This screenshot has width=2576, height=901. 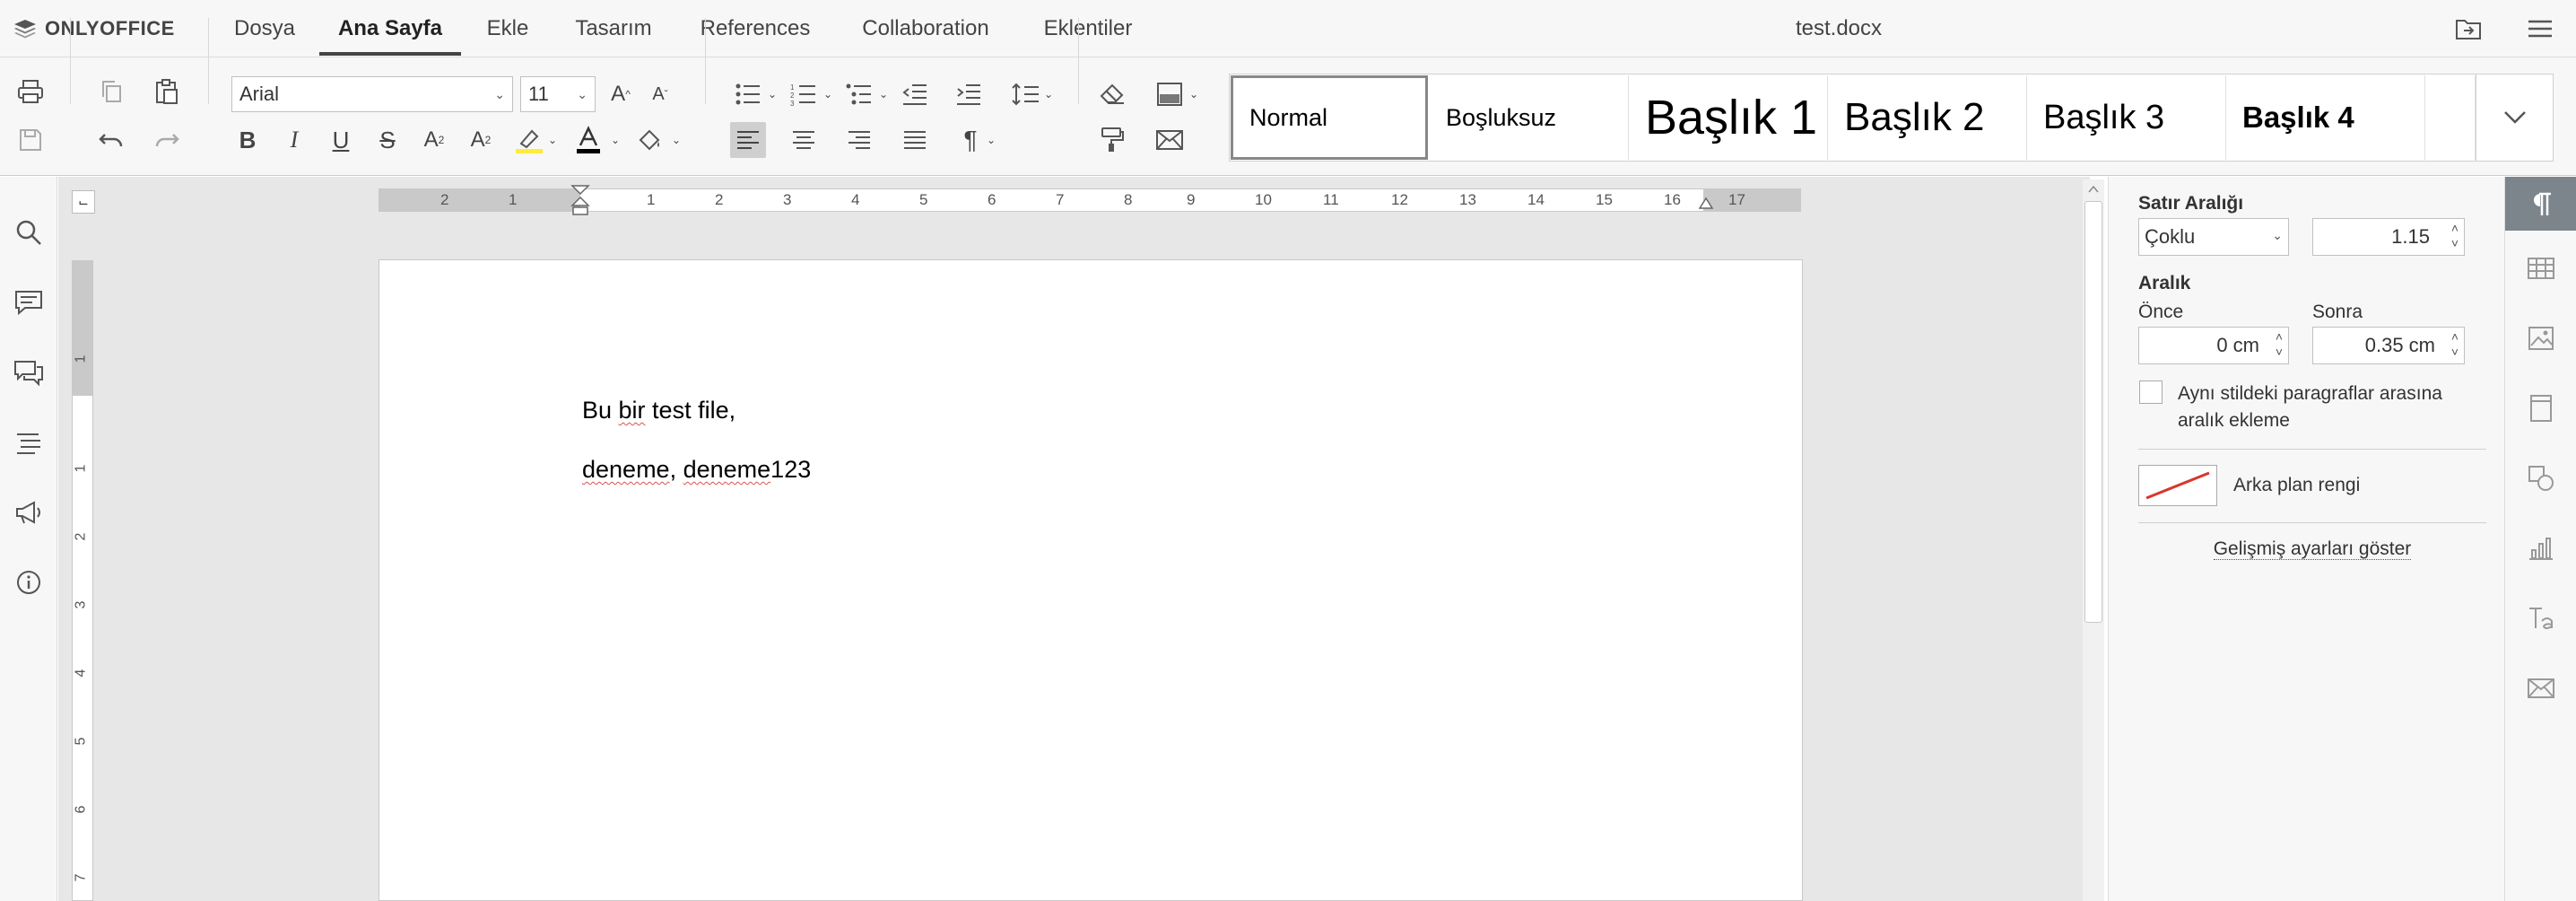 I want to click on highlight-color-icon, so click(x=529, y=140).